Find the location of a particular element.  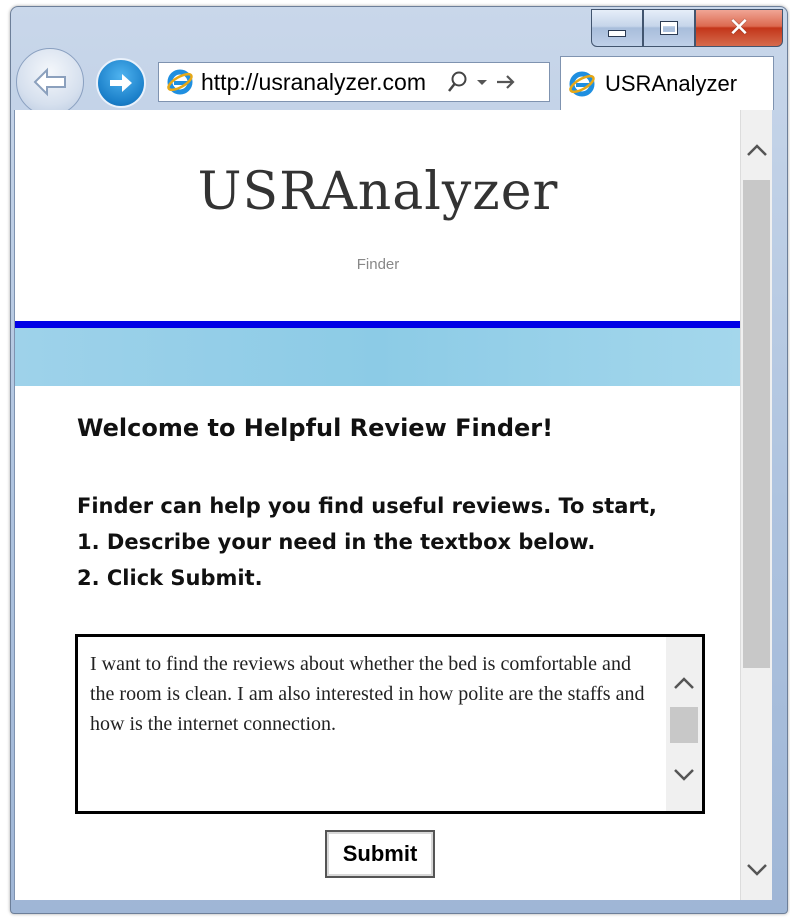

header-band is located at coordinates (378, 357).